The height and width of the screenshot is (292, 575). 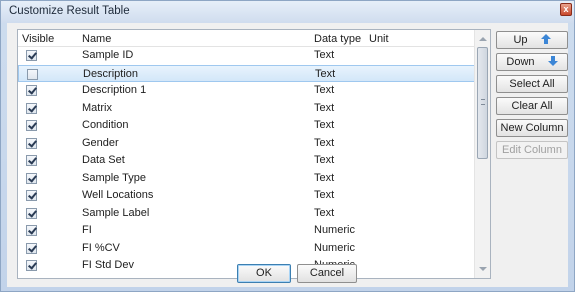 I want to click on table-row: Sample ID Text, so click(x=246, y=56).